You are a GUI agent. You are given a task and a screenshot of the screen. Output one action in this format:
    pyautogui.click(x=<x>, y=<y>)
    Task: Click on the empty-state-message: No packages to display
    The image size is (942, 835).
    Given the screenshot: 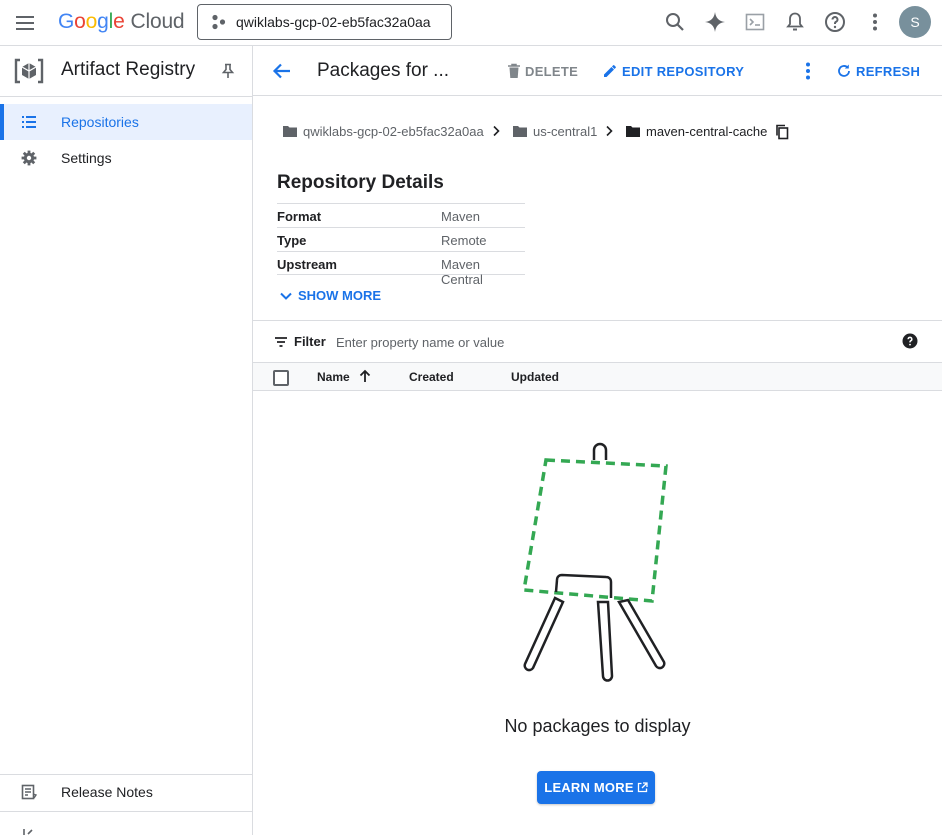 What is the action you would take?
    pyautogui.click(x=597, y=726)
    